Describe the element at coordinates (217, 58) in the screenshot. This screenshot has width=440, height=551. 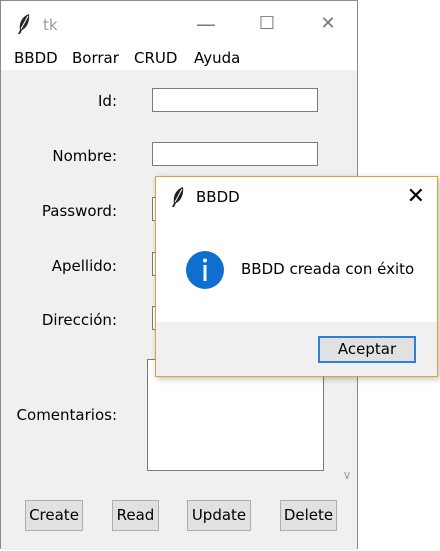
I see `menu-ayuda: Ayuda` at that location.